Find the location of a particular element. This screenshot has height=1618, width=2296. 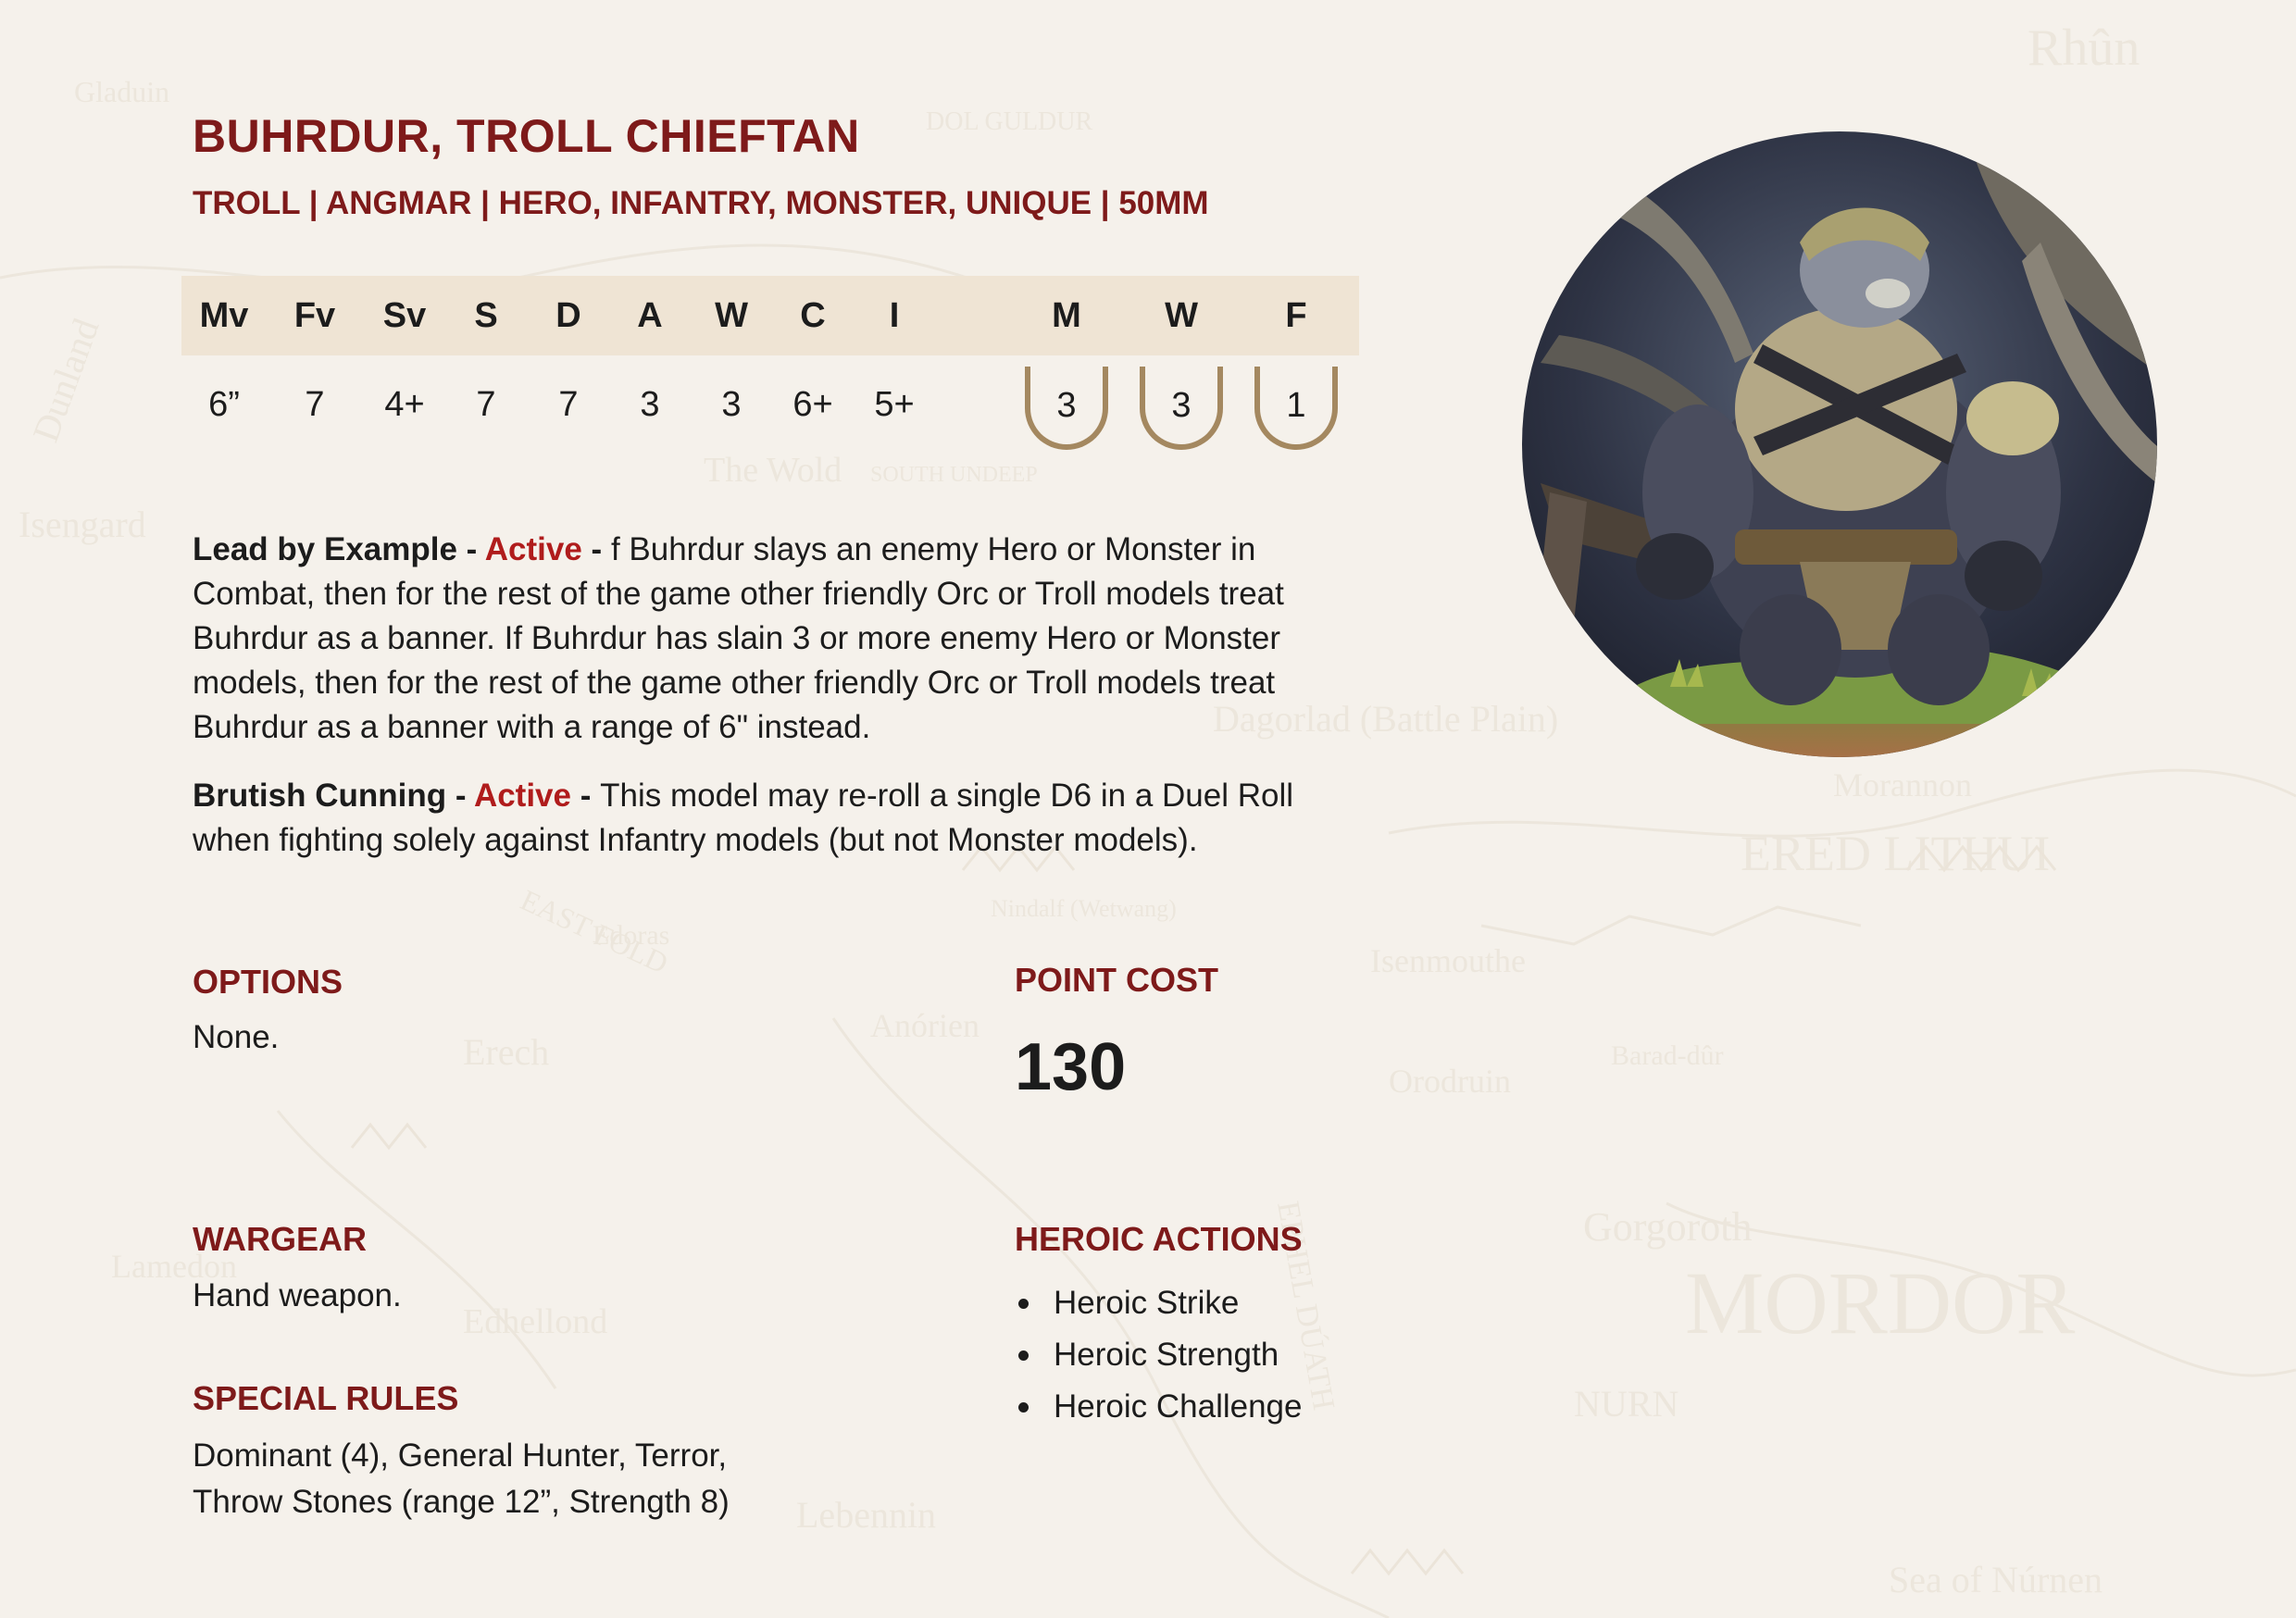

stat-value-d: 7 is located at coordinates (568, 404).